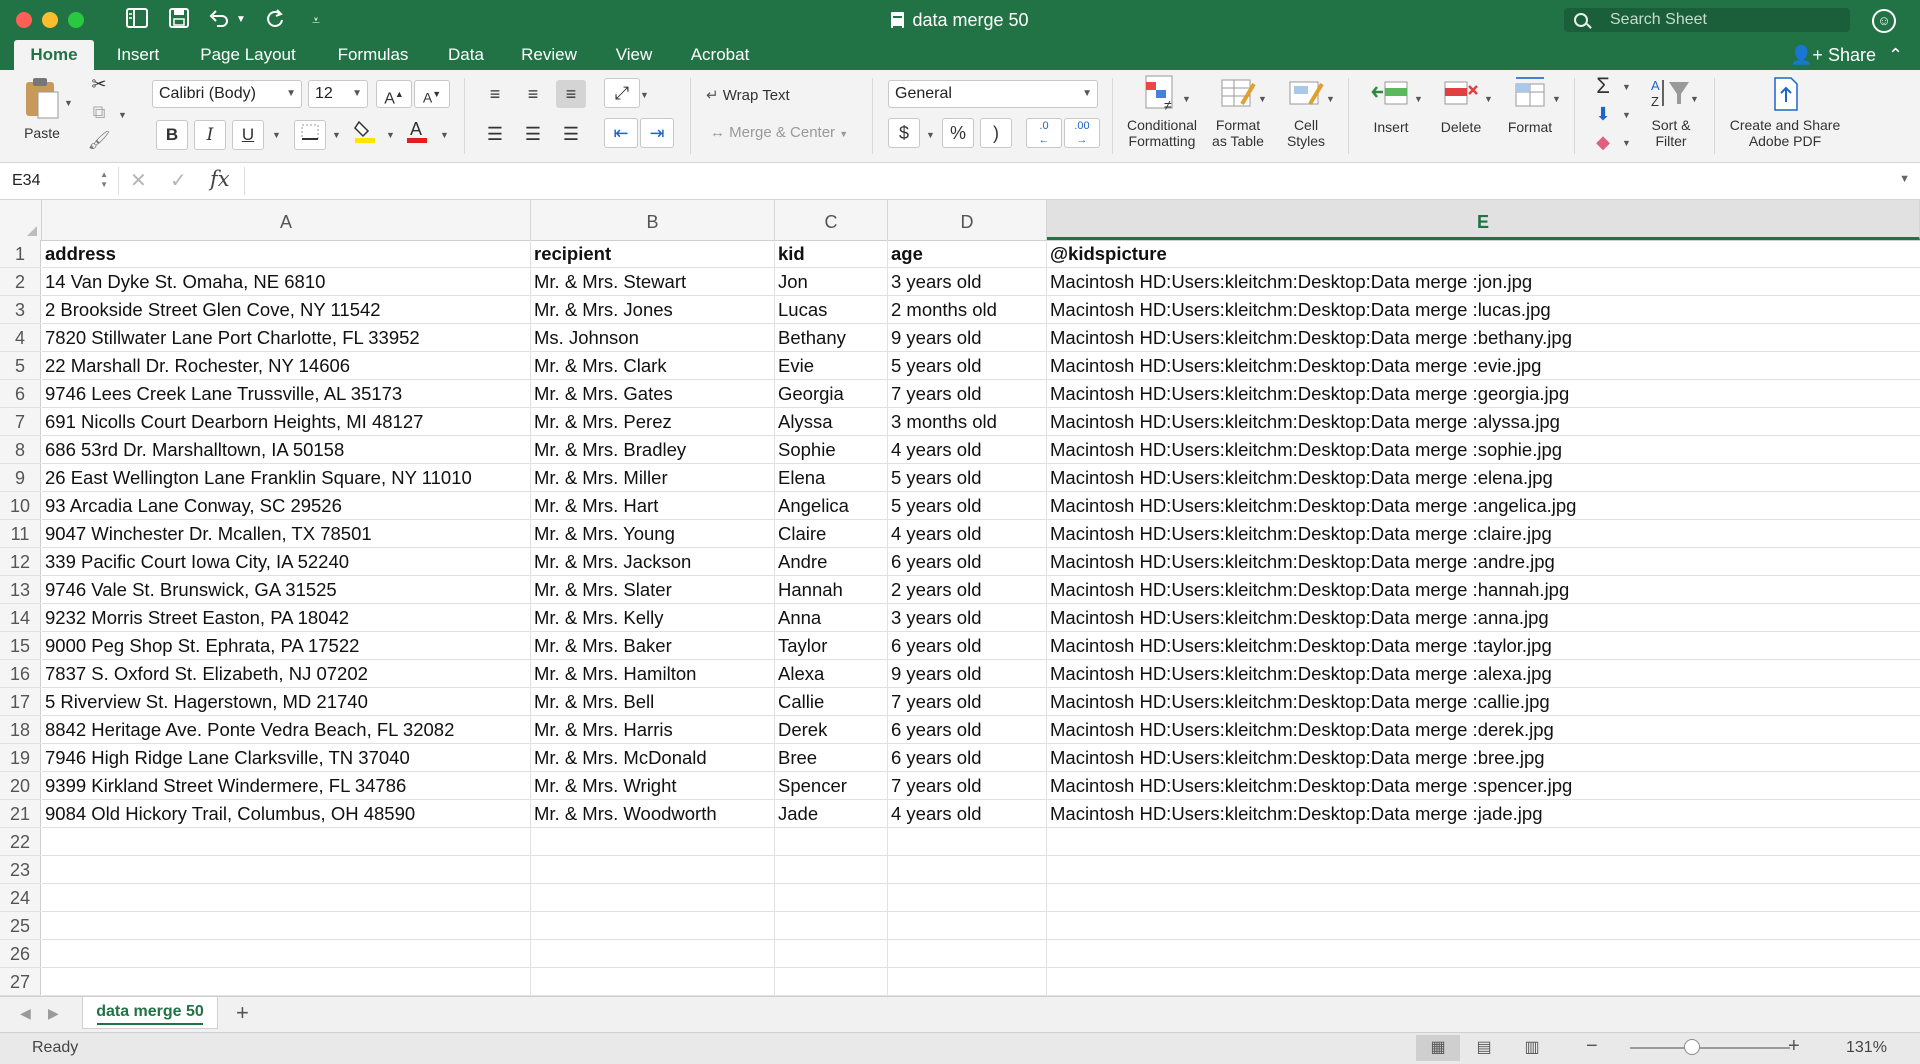 The width and height of the screenshot is (1920, 1064). Describe the element at coordinates (394, 94) in the screenshot. I see `increase-font-size-icon: A▲` at that location.